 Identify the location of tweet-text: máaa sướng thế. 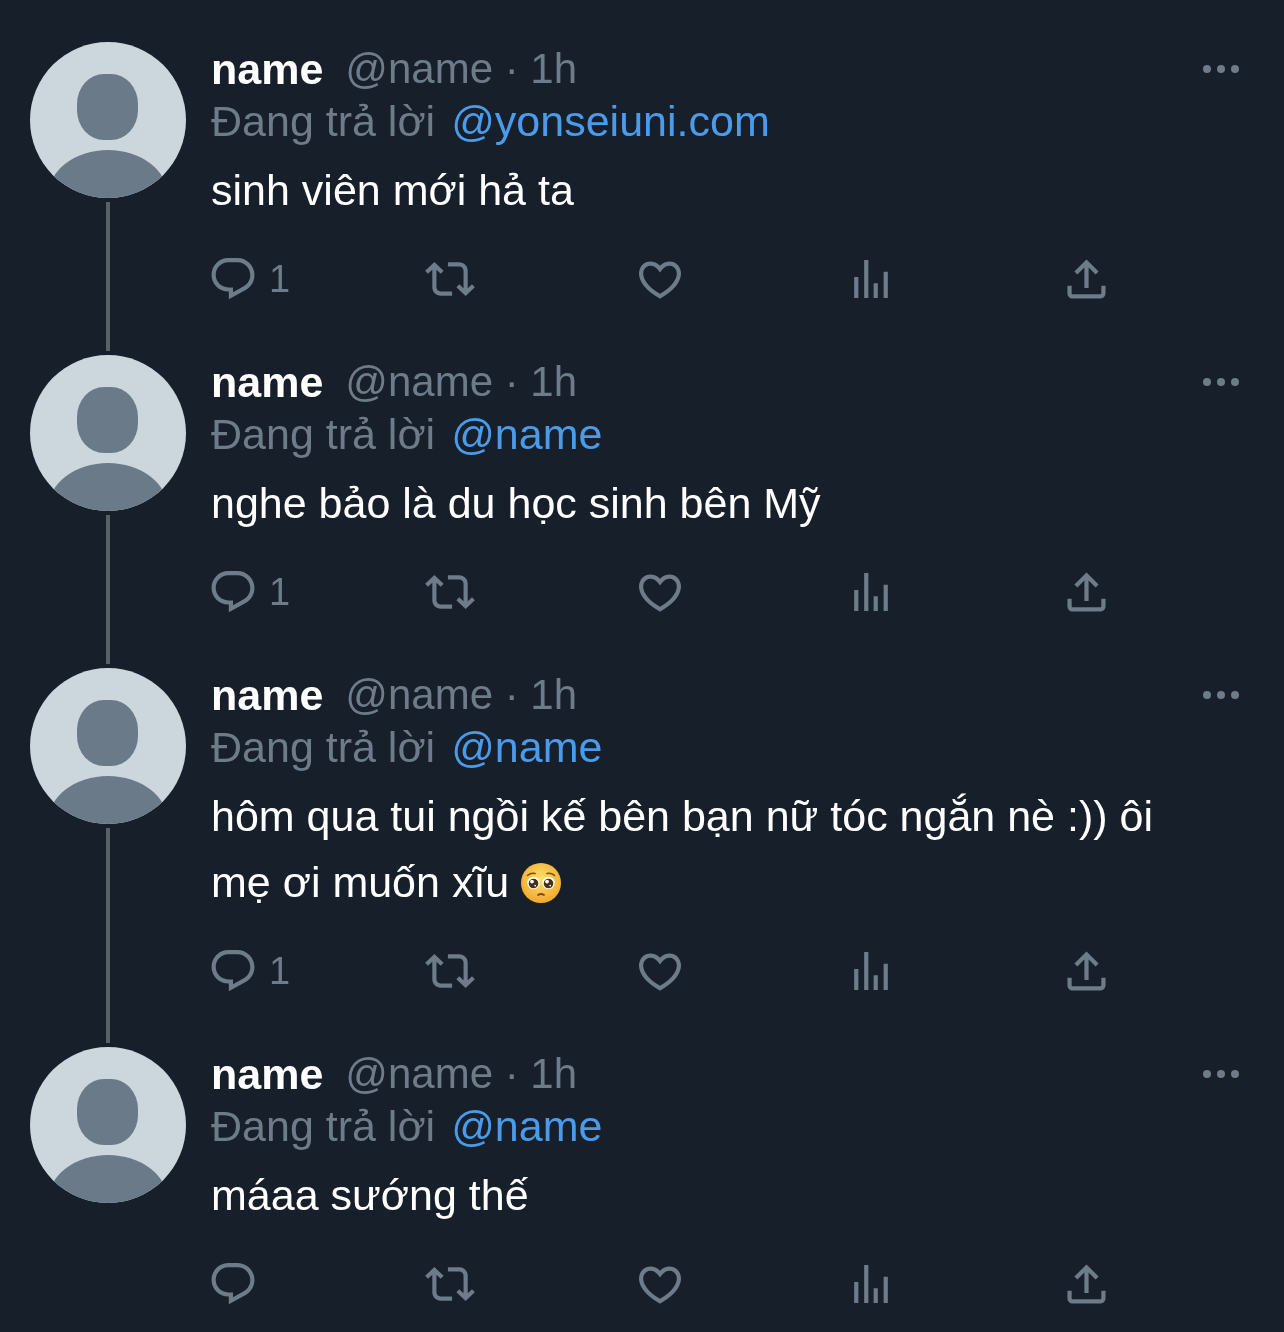
(370, 1195).